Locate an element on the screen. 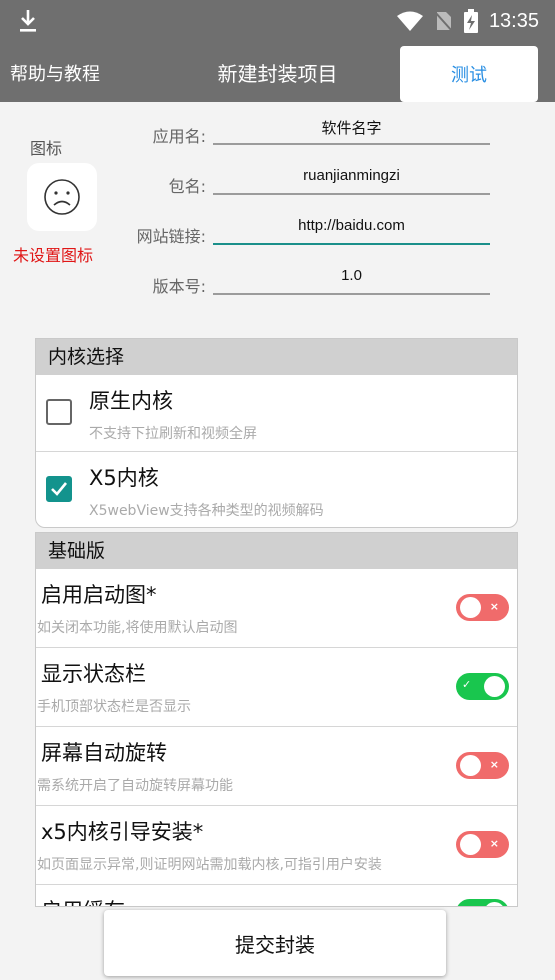 The width and height of the screenshot is (555, 980). kernel-option-title: 原生内核 is located at coordinates (131, 401).